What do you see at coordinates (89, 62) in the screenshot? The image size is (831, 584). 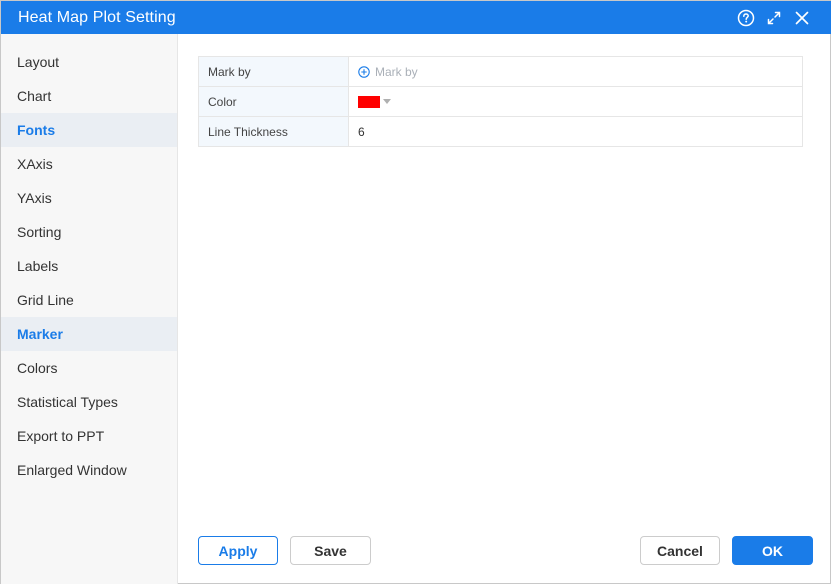 I see `sidebar-item-layout: Layout` at bounding box center [89, 62].